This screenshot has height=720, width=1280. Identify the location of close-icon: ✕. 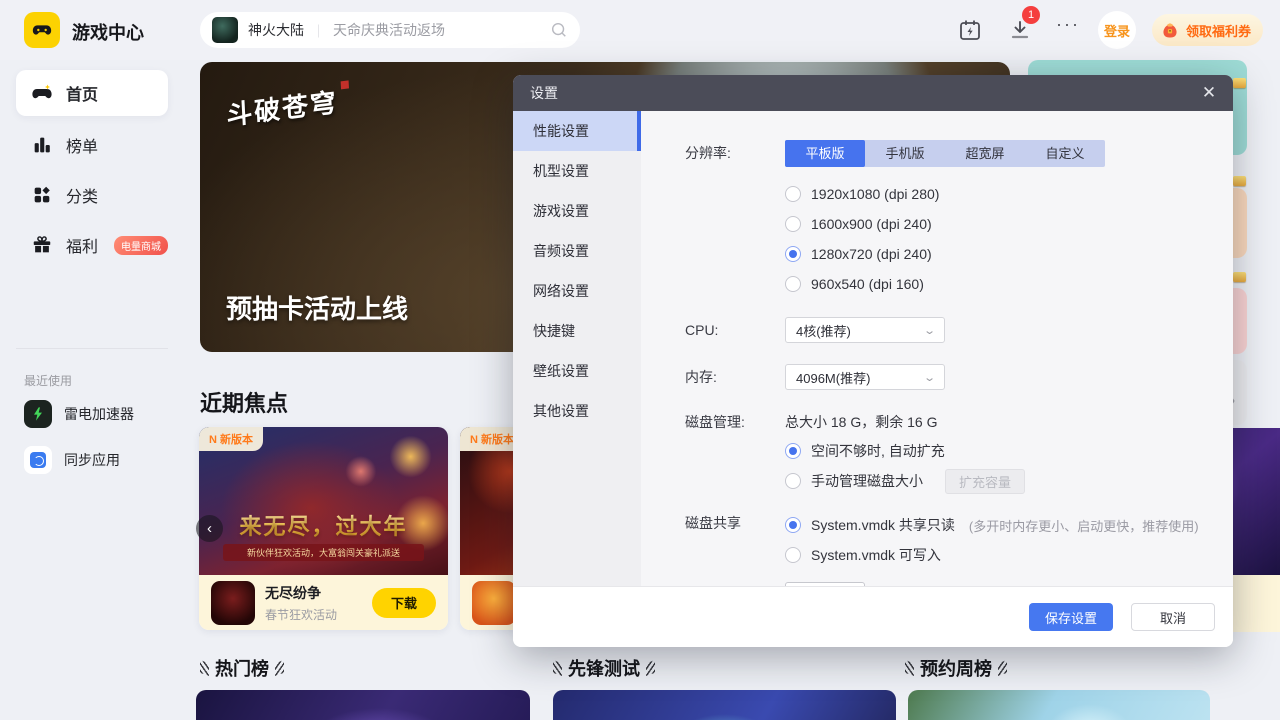
(1209, 93).